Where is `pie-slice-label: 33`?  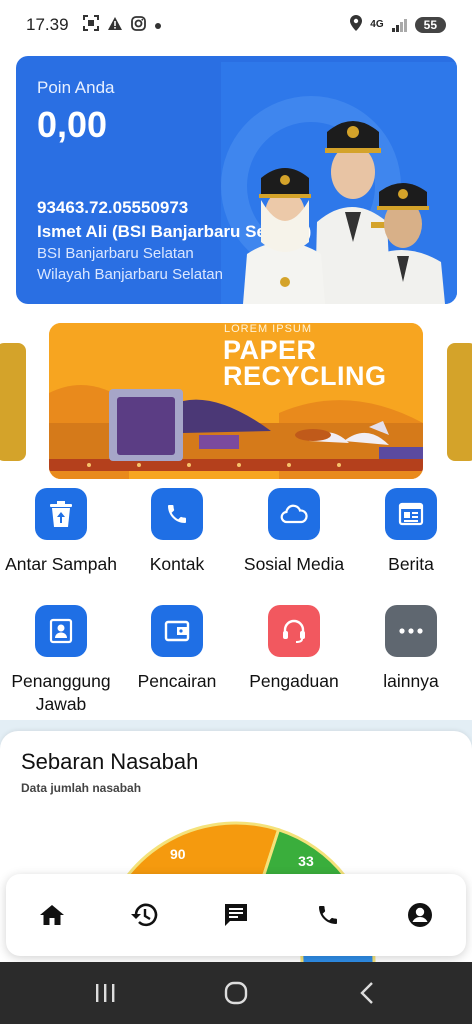 pie-slice-label: 33 is located at coordinates (306, 861).